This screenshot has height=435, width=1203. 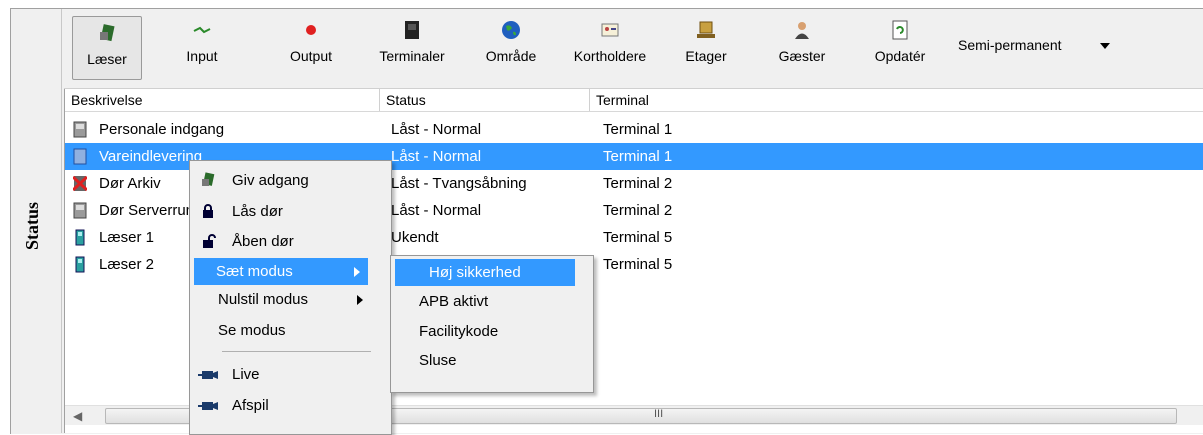 I want to click on mode-select-value: Semi-permanent, so click(x=1010, y=45).